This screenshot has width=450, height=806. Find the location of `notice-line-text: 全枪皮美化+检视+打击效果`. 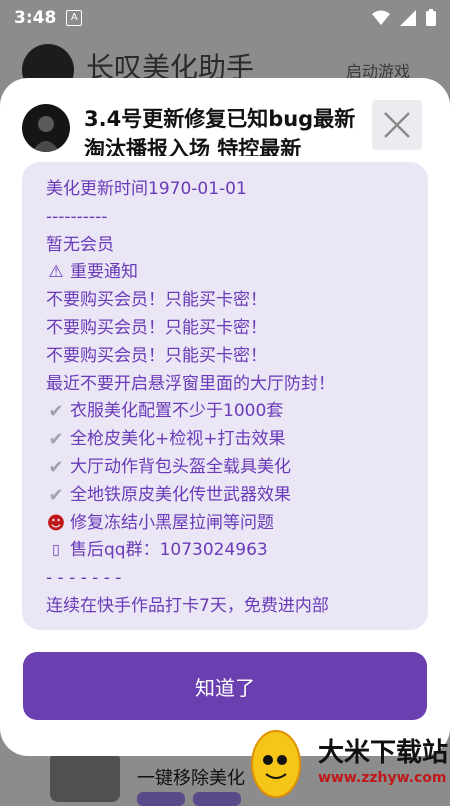

notice-line-text: 全枪皮美化+检视+打击效果 is located at coordinates (178, 439).